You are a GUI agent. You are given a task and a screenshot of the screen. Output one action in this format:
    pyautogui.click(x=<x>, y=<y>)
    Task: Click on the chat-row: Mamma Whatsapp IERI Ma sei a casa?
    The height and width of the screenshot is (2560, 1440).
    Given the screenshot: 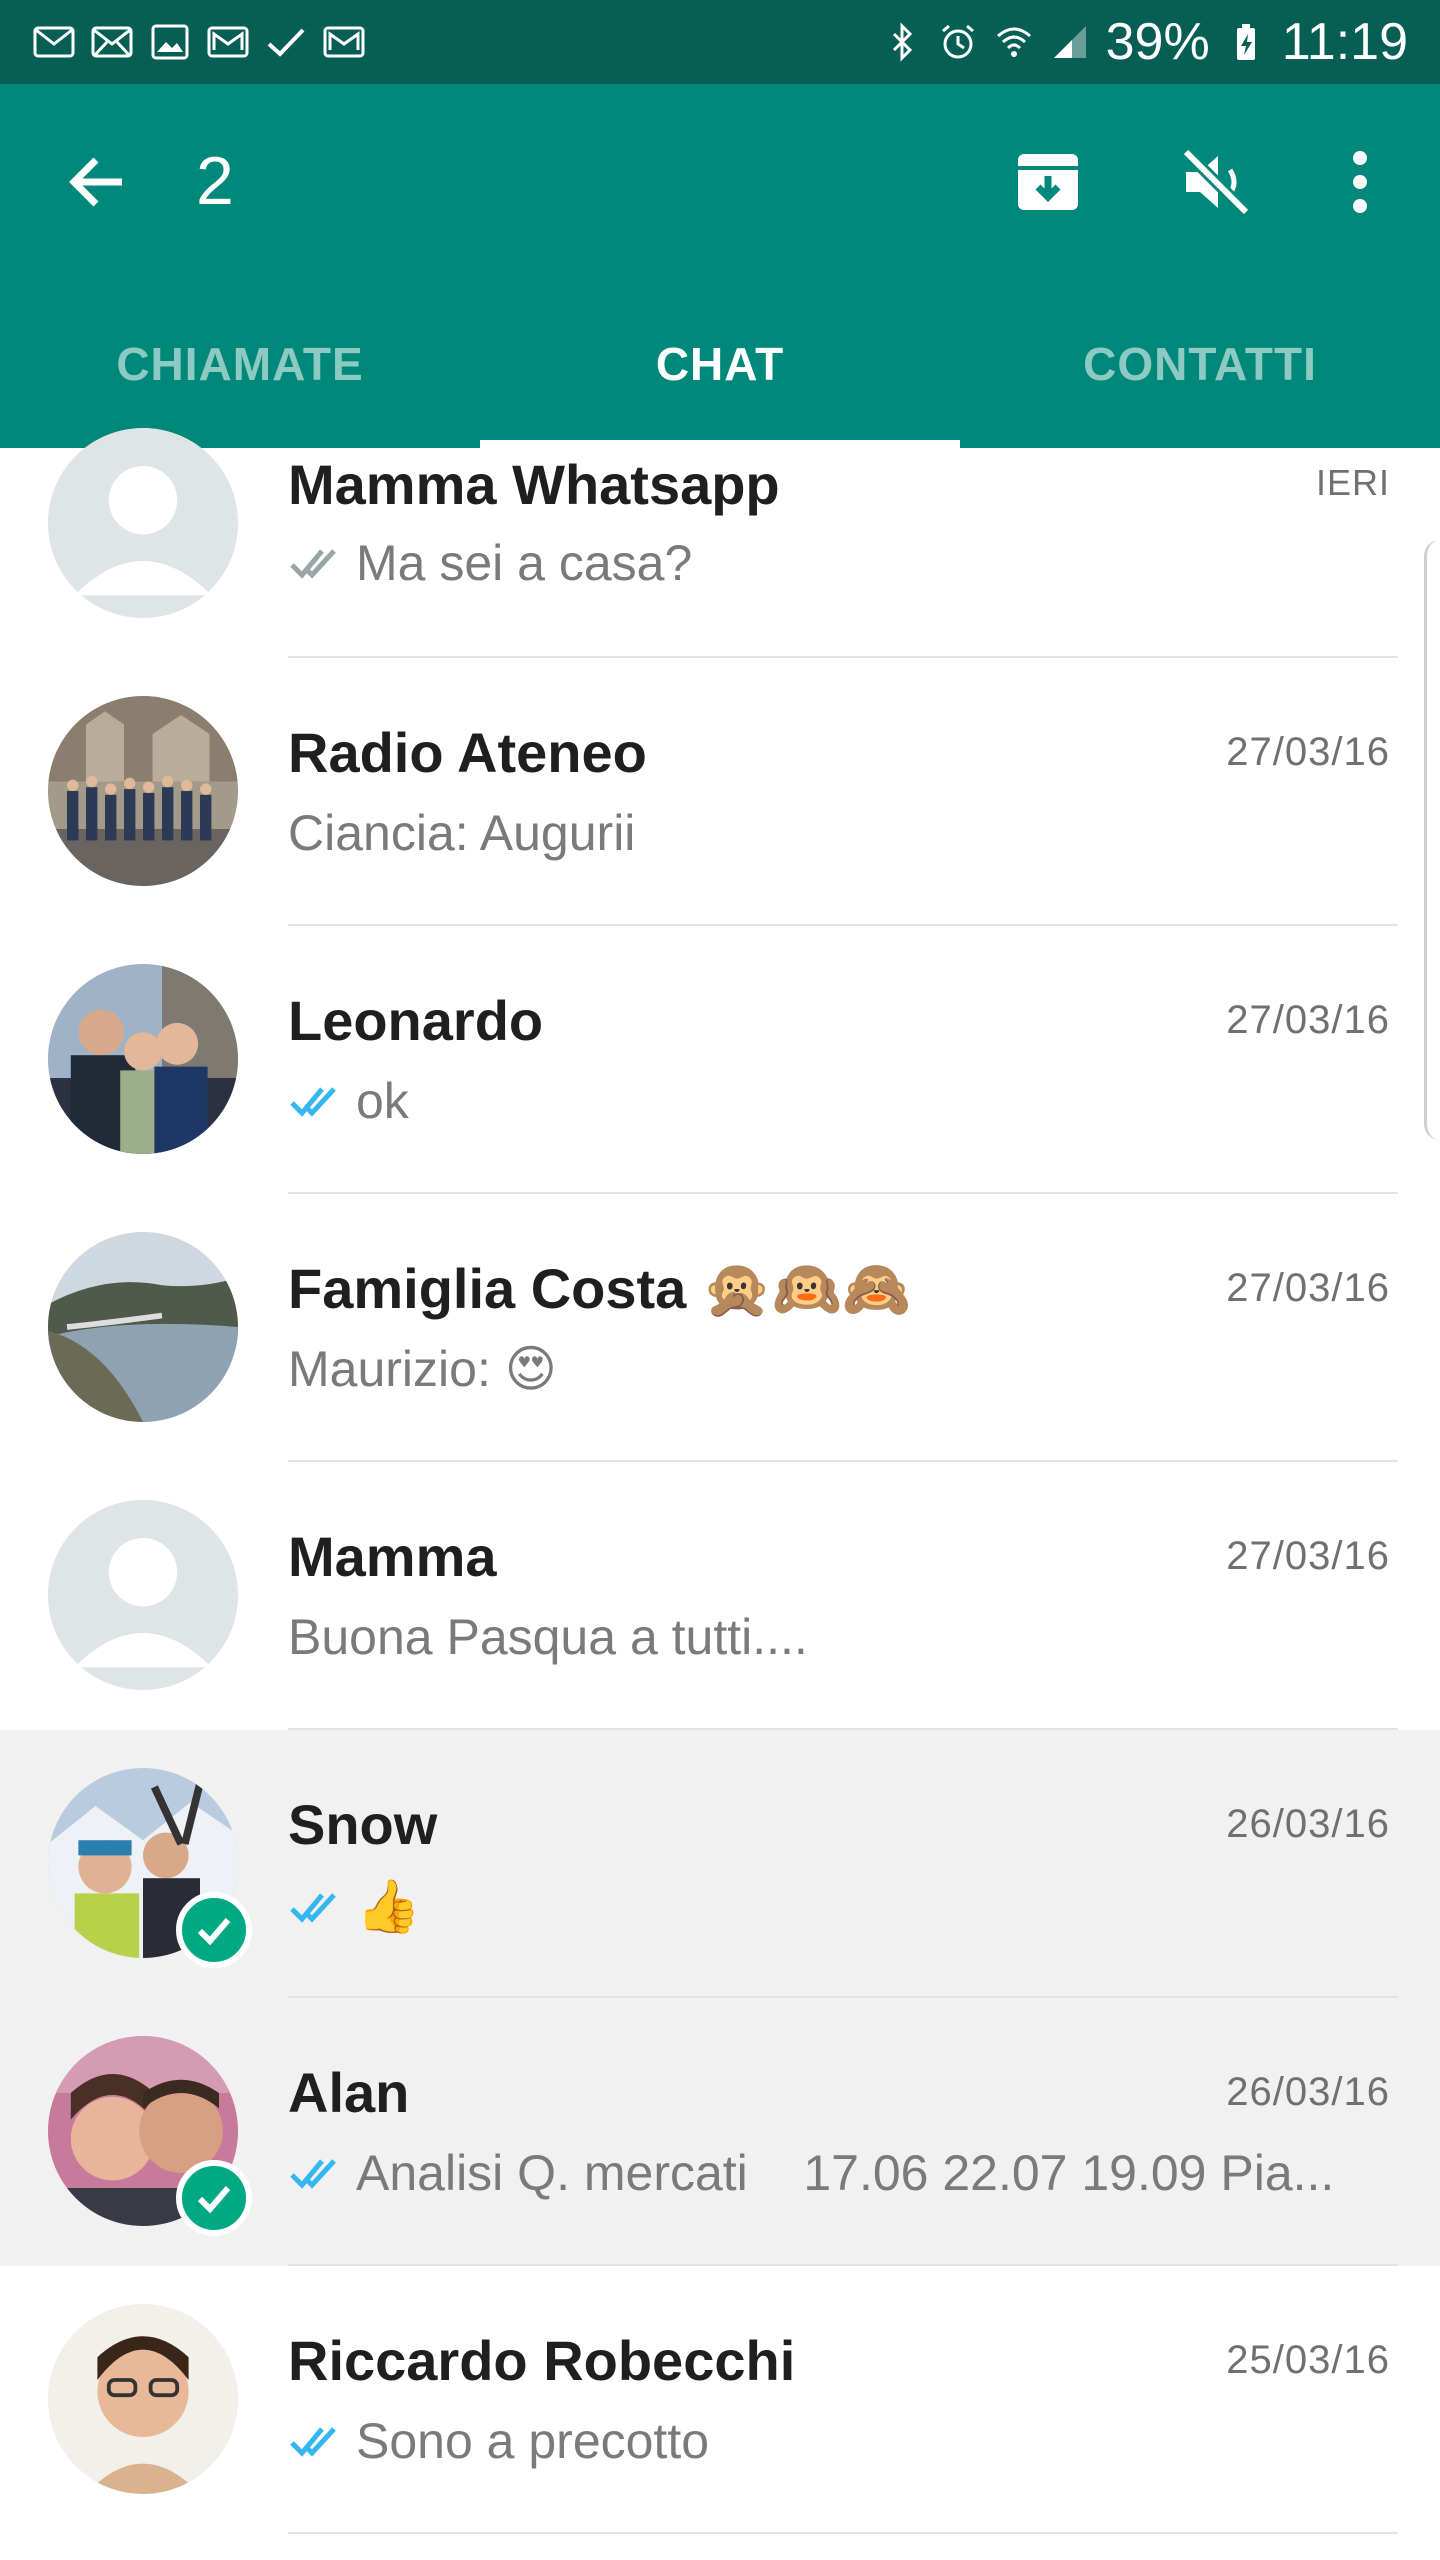 What is the action you would take?
    pyautogui.click(x=720, y=543)
    